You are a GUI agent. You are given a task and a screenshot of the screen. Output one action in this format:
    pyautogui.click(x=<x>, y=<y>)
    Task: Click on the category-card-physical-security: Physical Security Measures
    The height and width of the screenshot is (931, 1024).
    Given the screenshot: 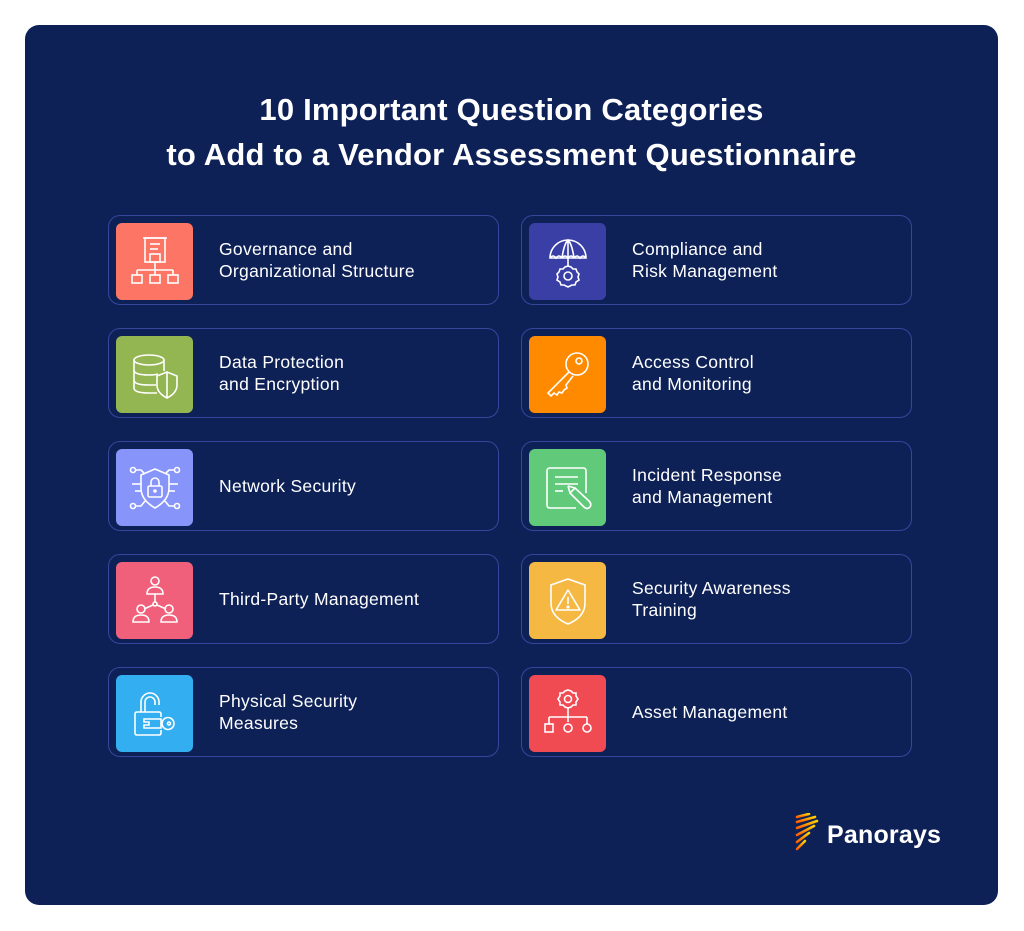 What is the action you would take?
    pyautogui.click(x=303, y=712)
    